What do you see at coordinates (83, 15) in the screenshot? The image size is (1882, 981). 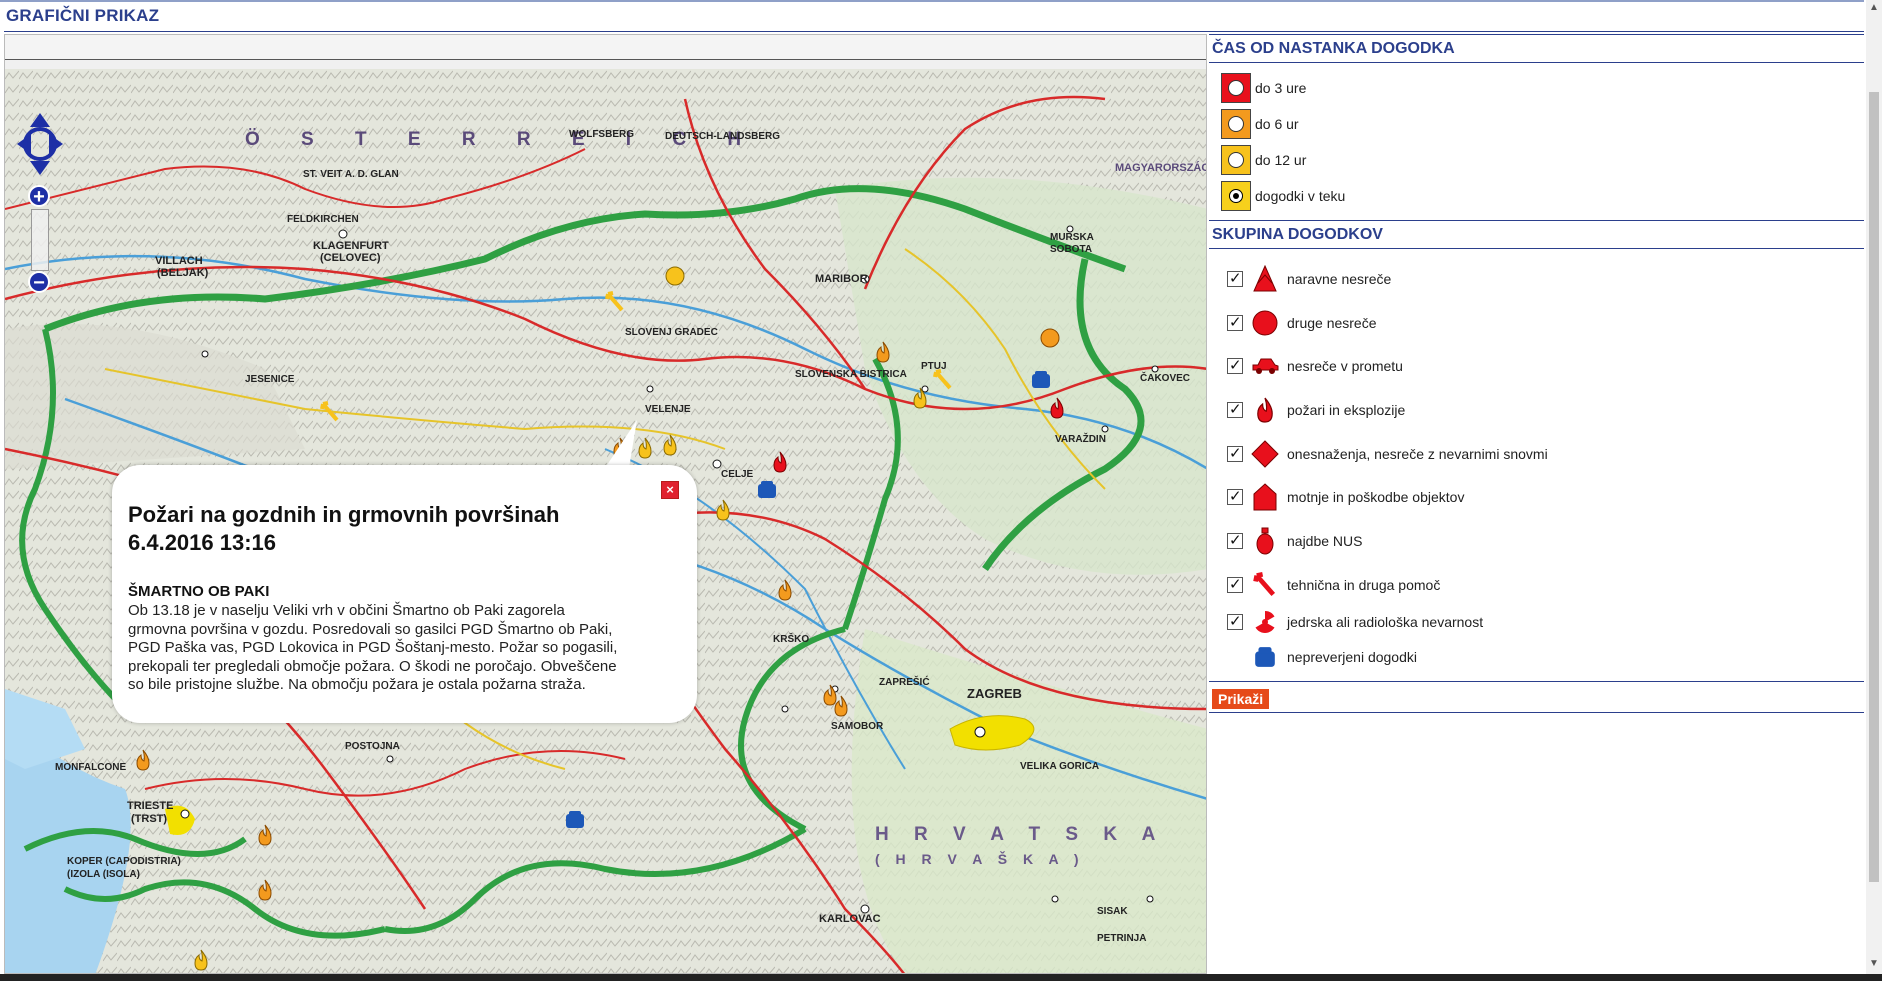 I see `page-title: GRAFIČNI PRIKAZ` at bounding box center [83, 15].